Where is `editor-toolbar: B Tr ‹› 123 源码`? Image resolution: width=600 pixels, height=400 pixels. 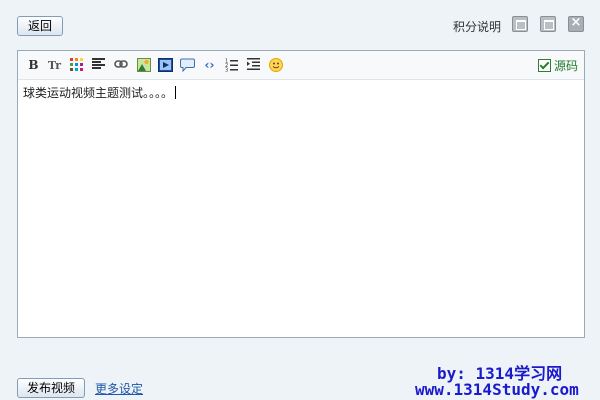 editor-toolbar: B Tr ‹› 123 源码 is located at coordinates (301, 65).